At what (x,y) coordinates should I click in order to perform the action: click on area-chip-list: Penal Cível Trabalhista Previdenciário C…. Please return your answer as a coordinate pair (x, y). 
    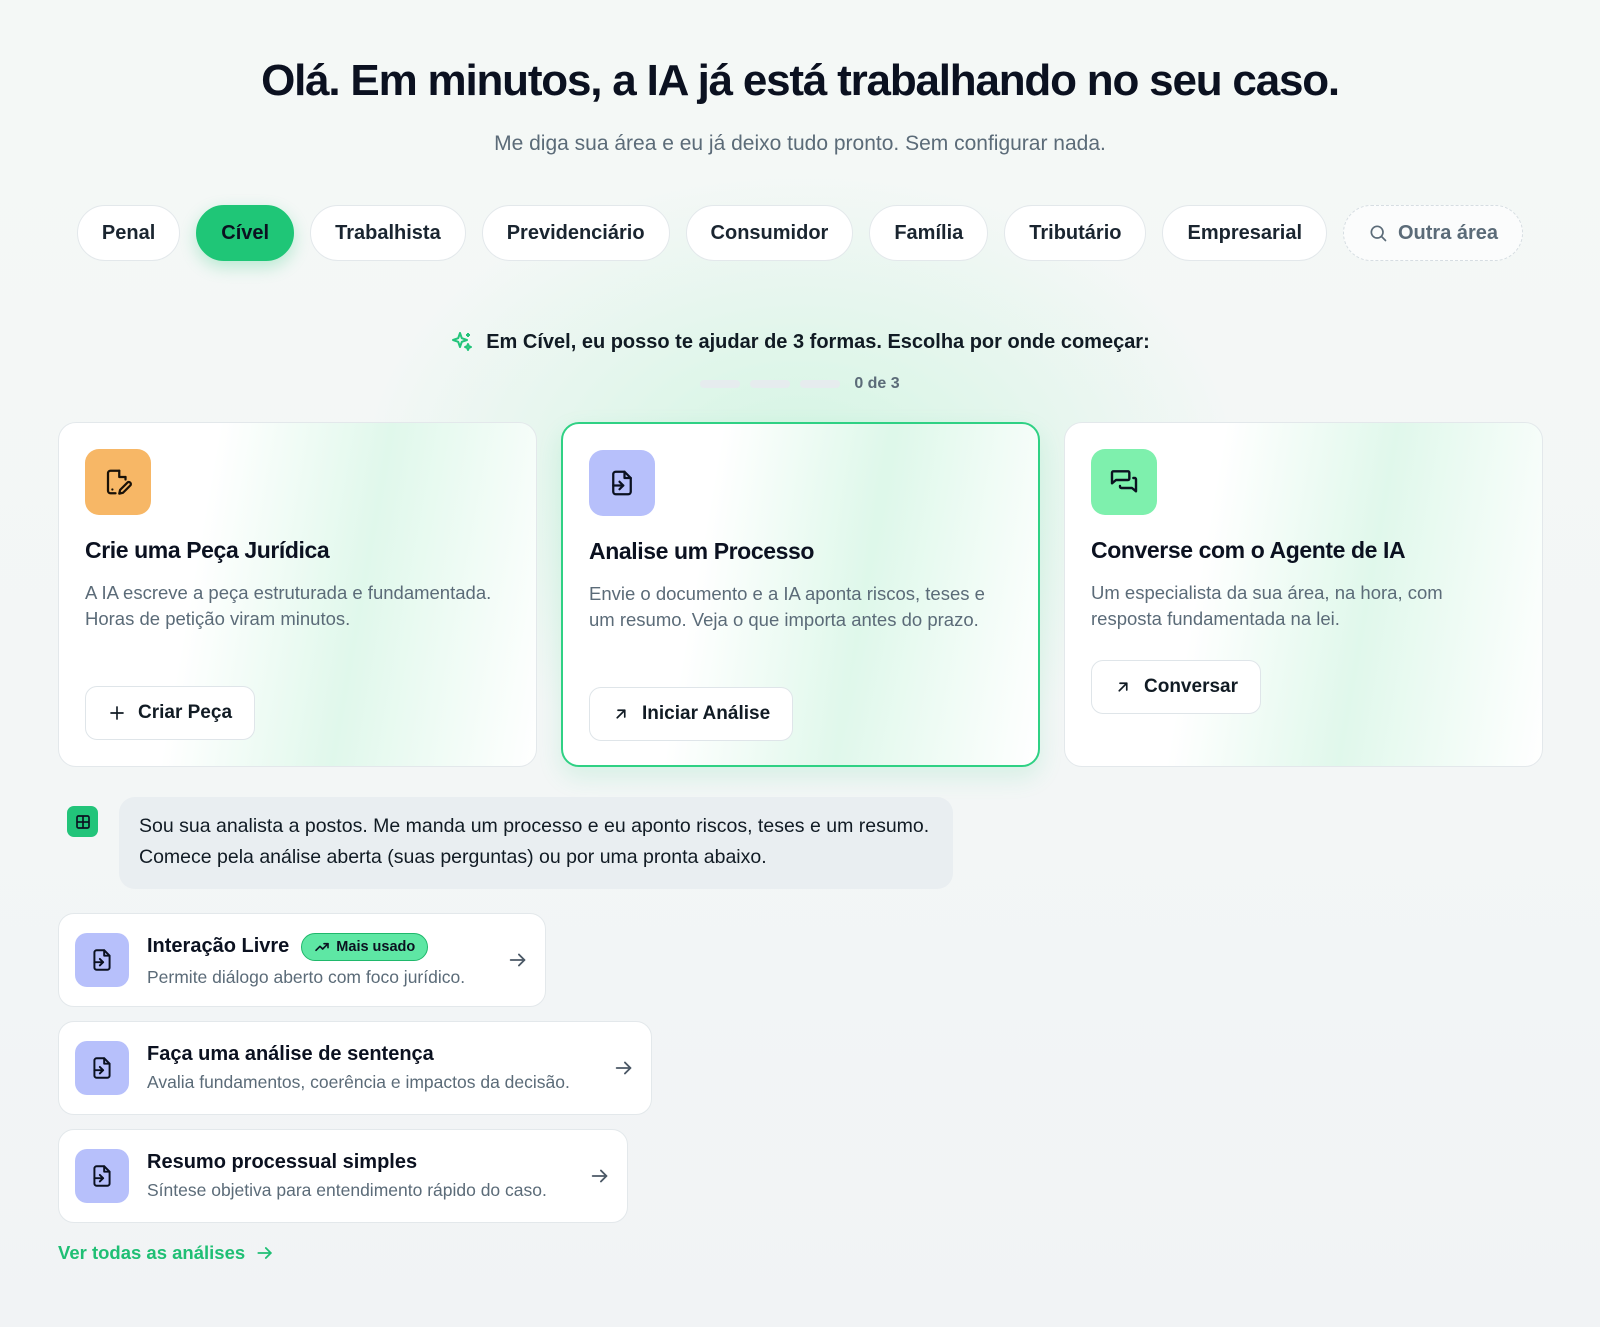
    Looking at the image, I should click on (800, 233).